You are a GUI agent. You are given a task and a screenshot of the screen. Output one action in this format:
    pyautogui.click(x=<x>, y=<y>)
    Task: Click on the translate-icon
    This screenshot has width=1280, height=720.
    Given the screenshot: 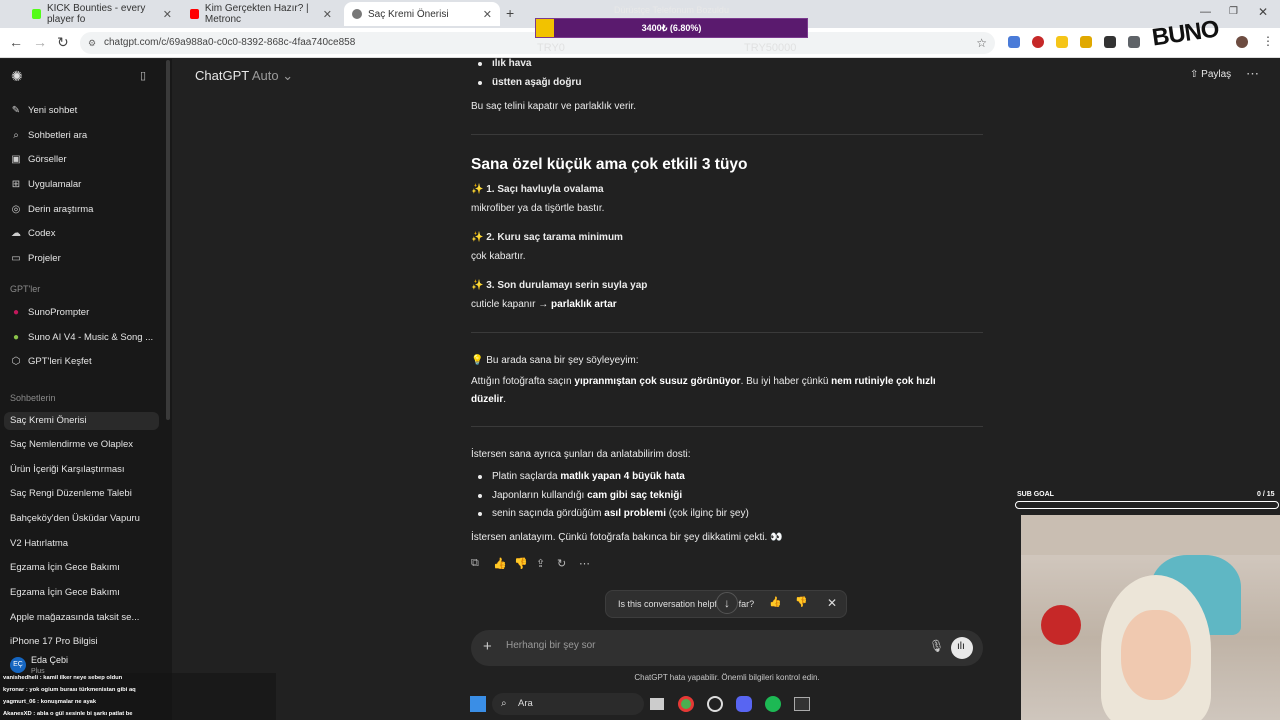 What is the action you would take?
    pyautogui.click(x=1014, y=42)
    